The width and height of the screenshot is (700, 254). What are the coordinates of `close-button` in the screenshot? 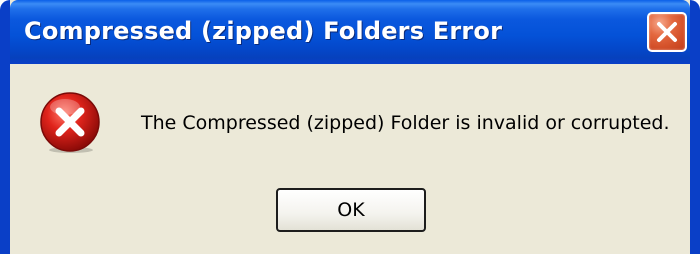 It's located at (667, 32).